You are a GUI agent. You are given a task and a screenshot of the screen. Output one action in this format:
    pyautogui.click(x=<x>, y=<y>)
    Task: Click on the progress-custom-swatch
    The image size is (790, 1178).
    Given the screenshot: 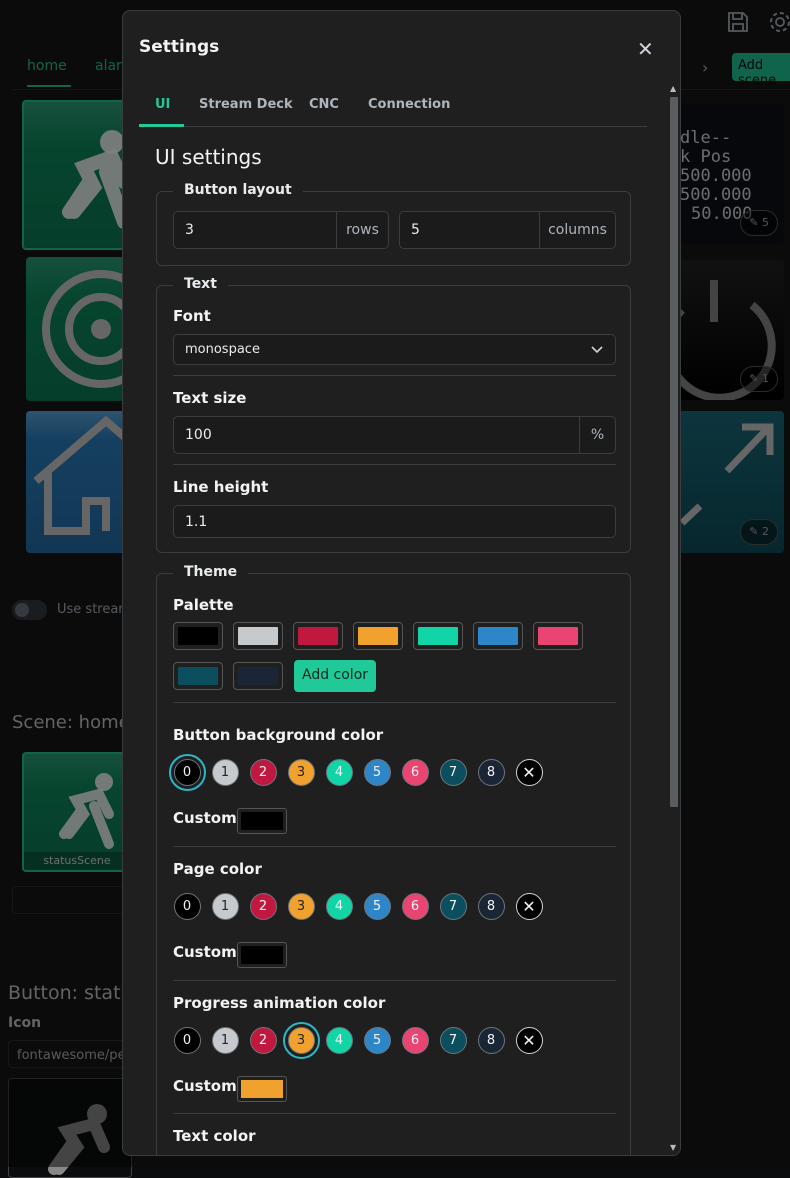 What is the action you would take?
    pyautogui.click(x=262, y=1089)
    